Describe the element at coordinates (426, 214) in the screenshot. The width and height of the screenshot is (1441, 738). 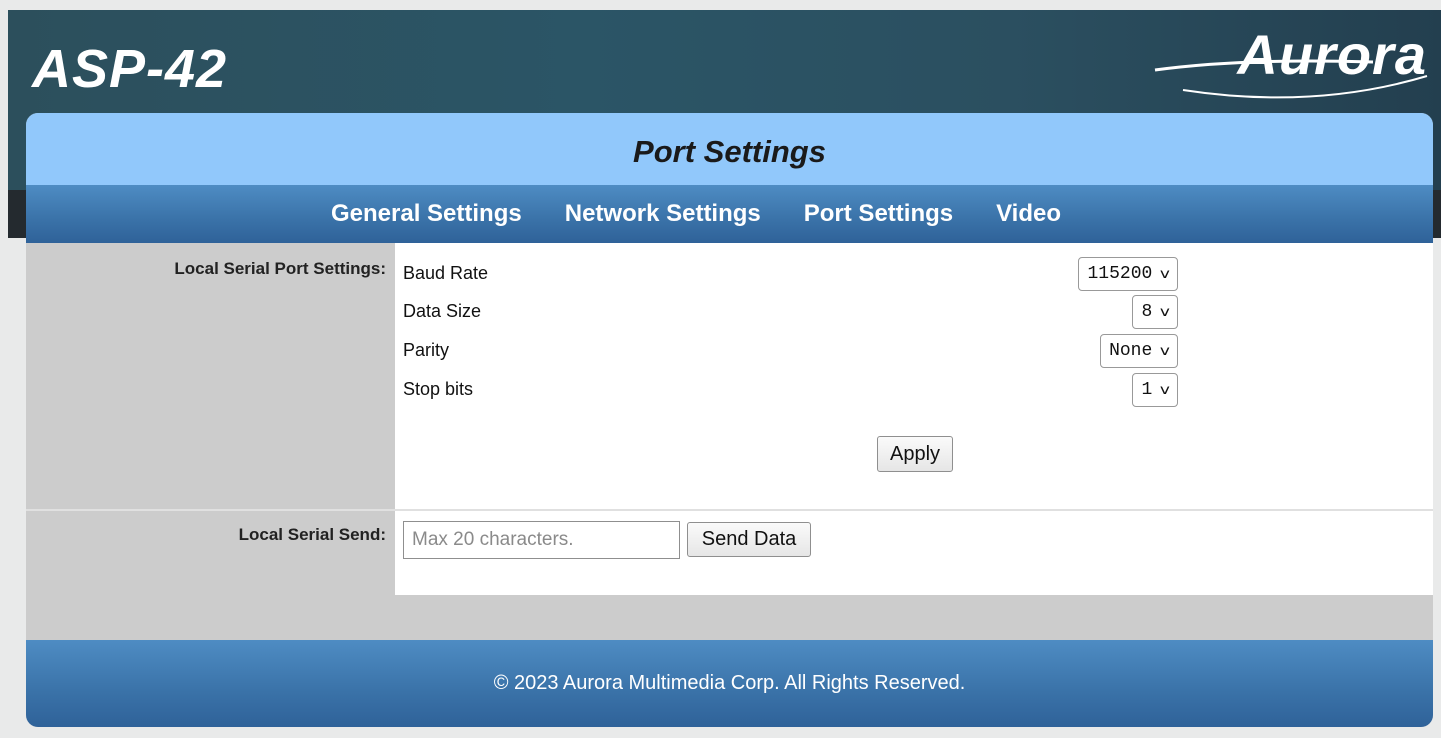
I see `nav-general-settings: General Settings` at that location.